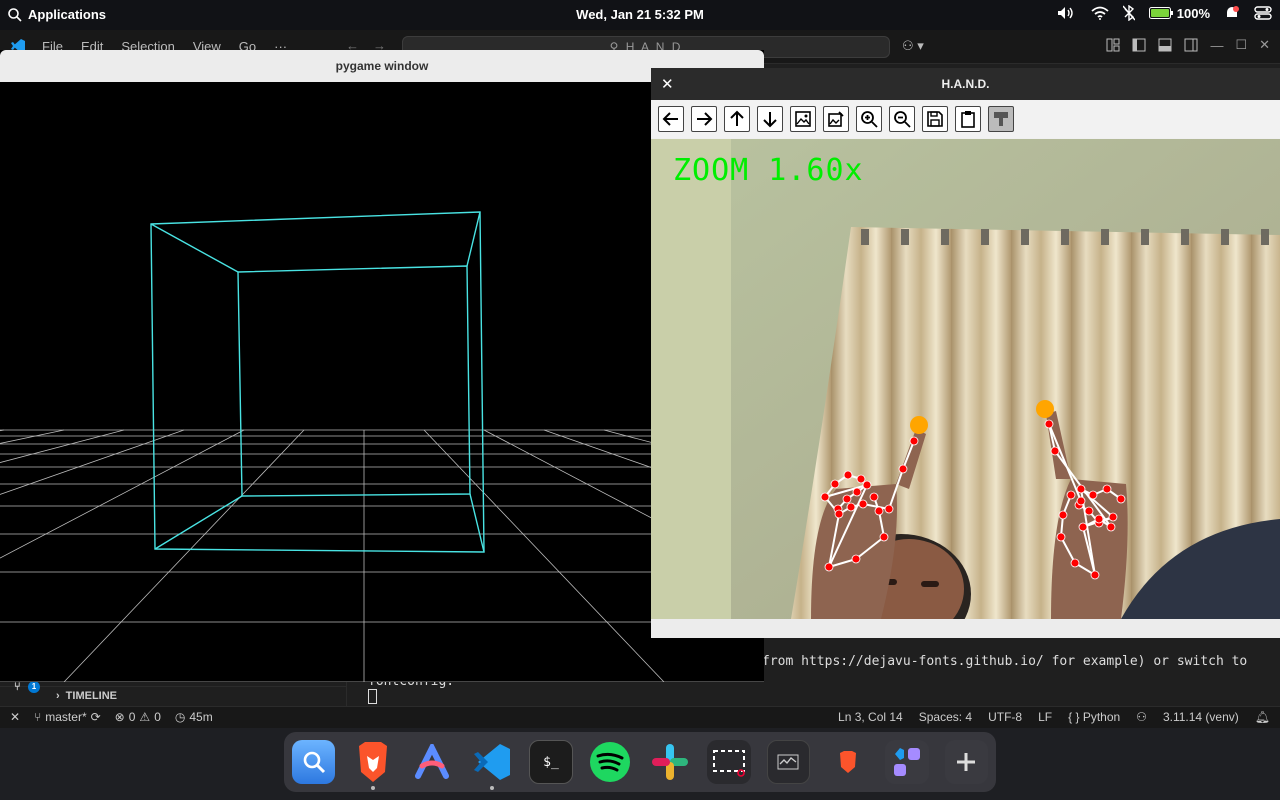 Image resolution: width=1280 pixels, height=800 pixels. I want to click on clipboard-icon, so click(968, 119).